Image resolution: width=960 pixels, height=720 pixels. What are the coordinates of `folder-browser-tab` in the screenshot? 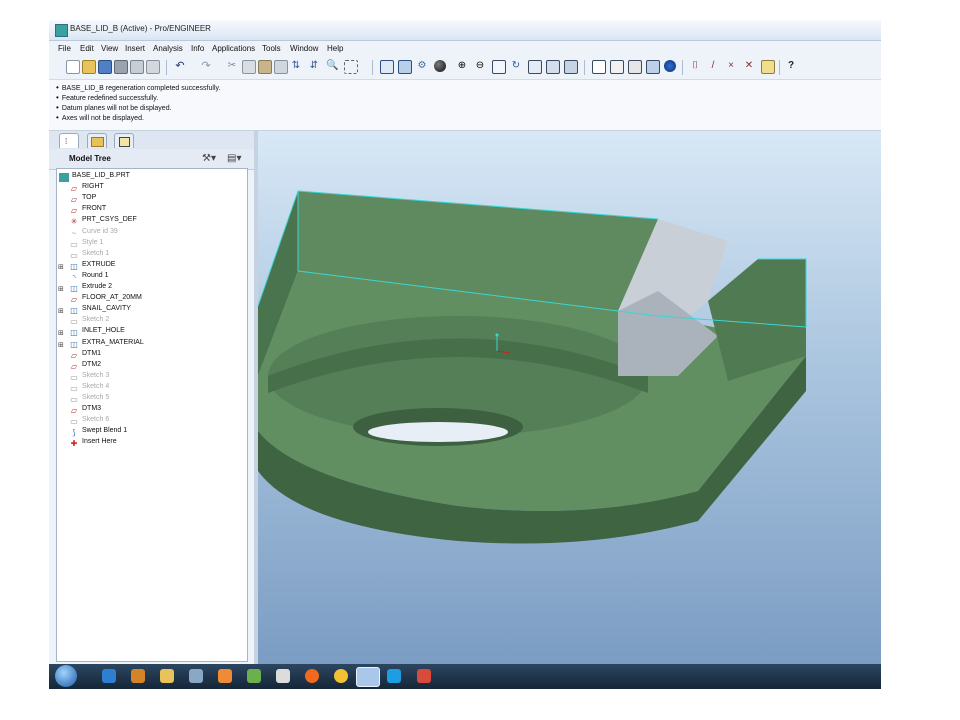 It's located at (97, 140).